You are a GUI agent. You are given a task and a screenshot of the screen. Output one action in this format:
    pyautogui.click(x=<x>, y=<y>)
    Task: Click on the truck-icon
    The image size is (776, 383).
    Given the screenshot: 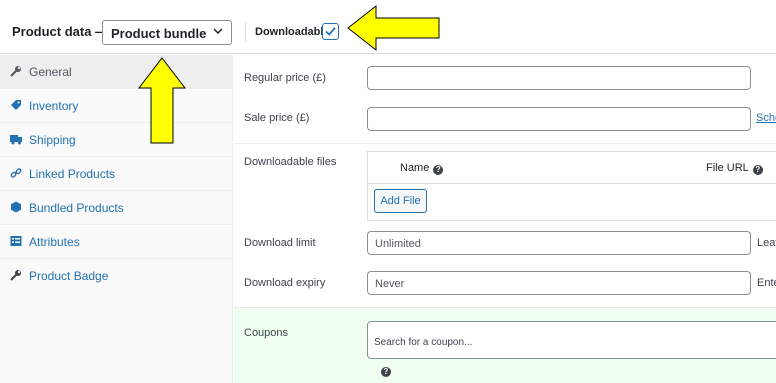 What is the action you would take?
    pyautogui.click(x=16, y=140)
    